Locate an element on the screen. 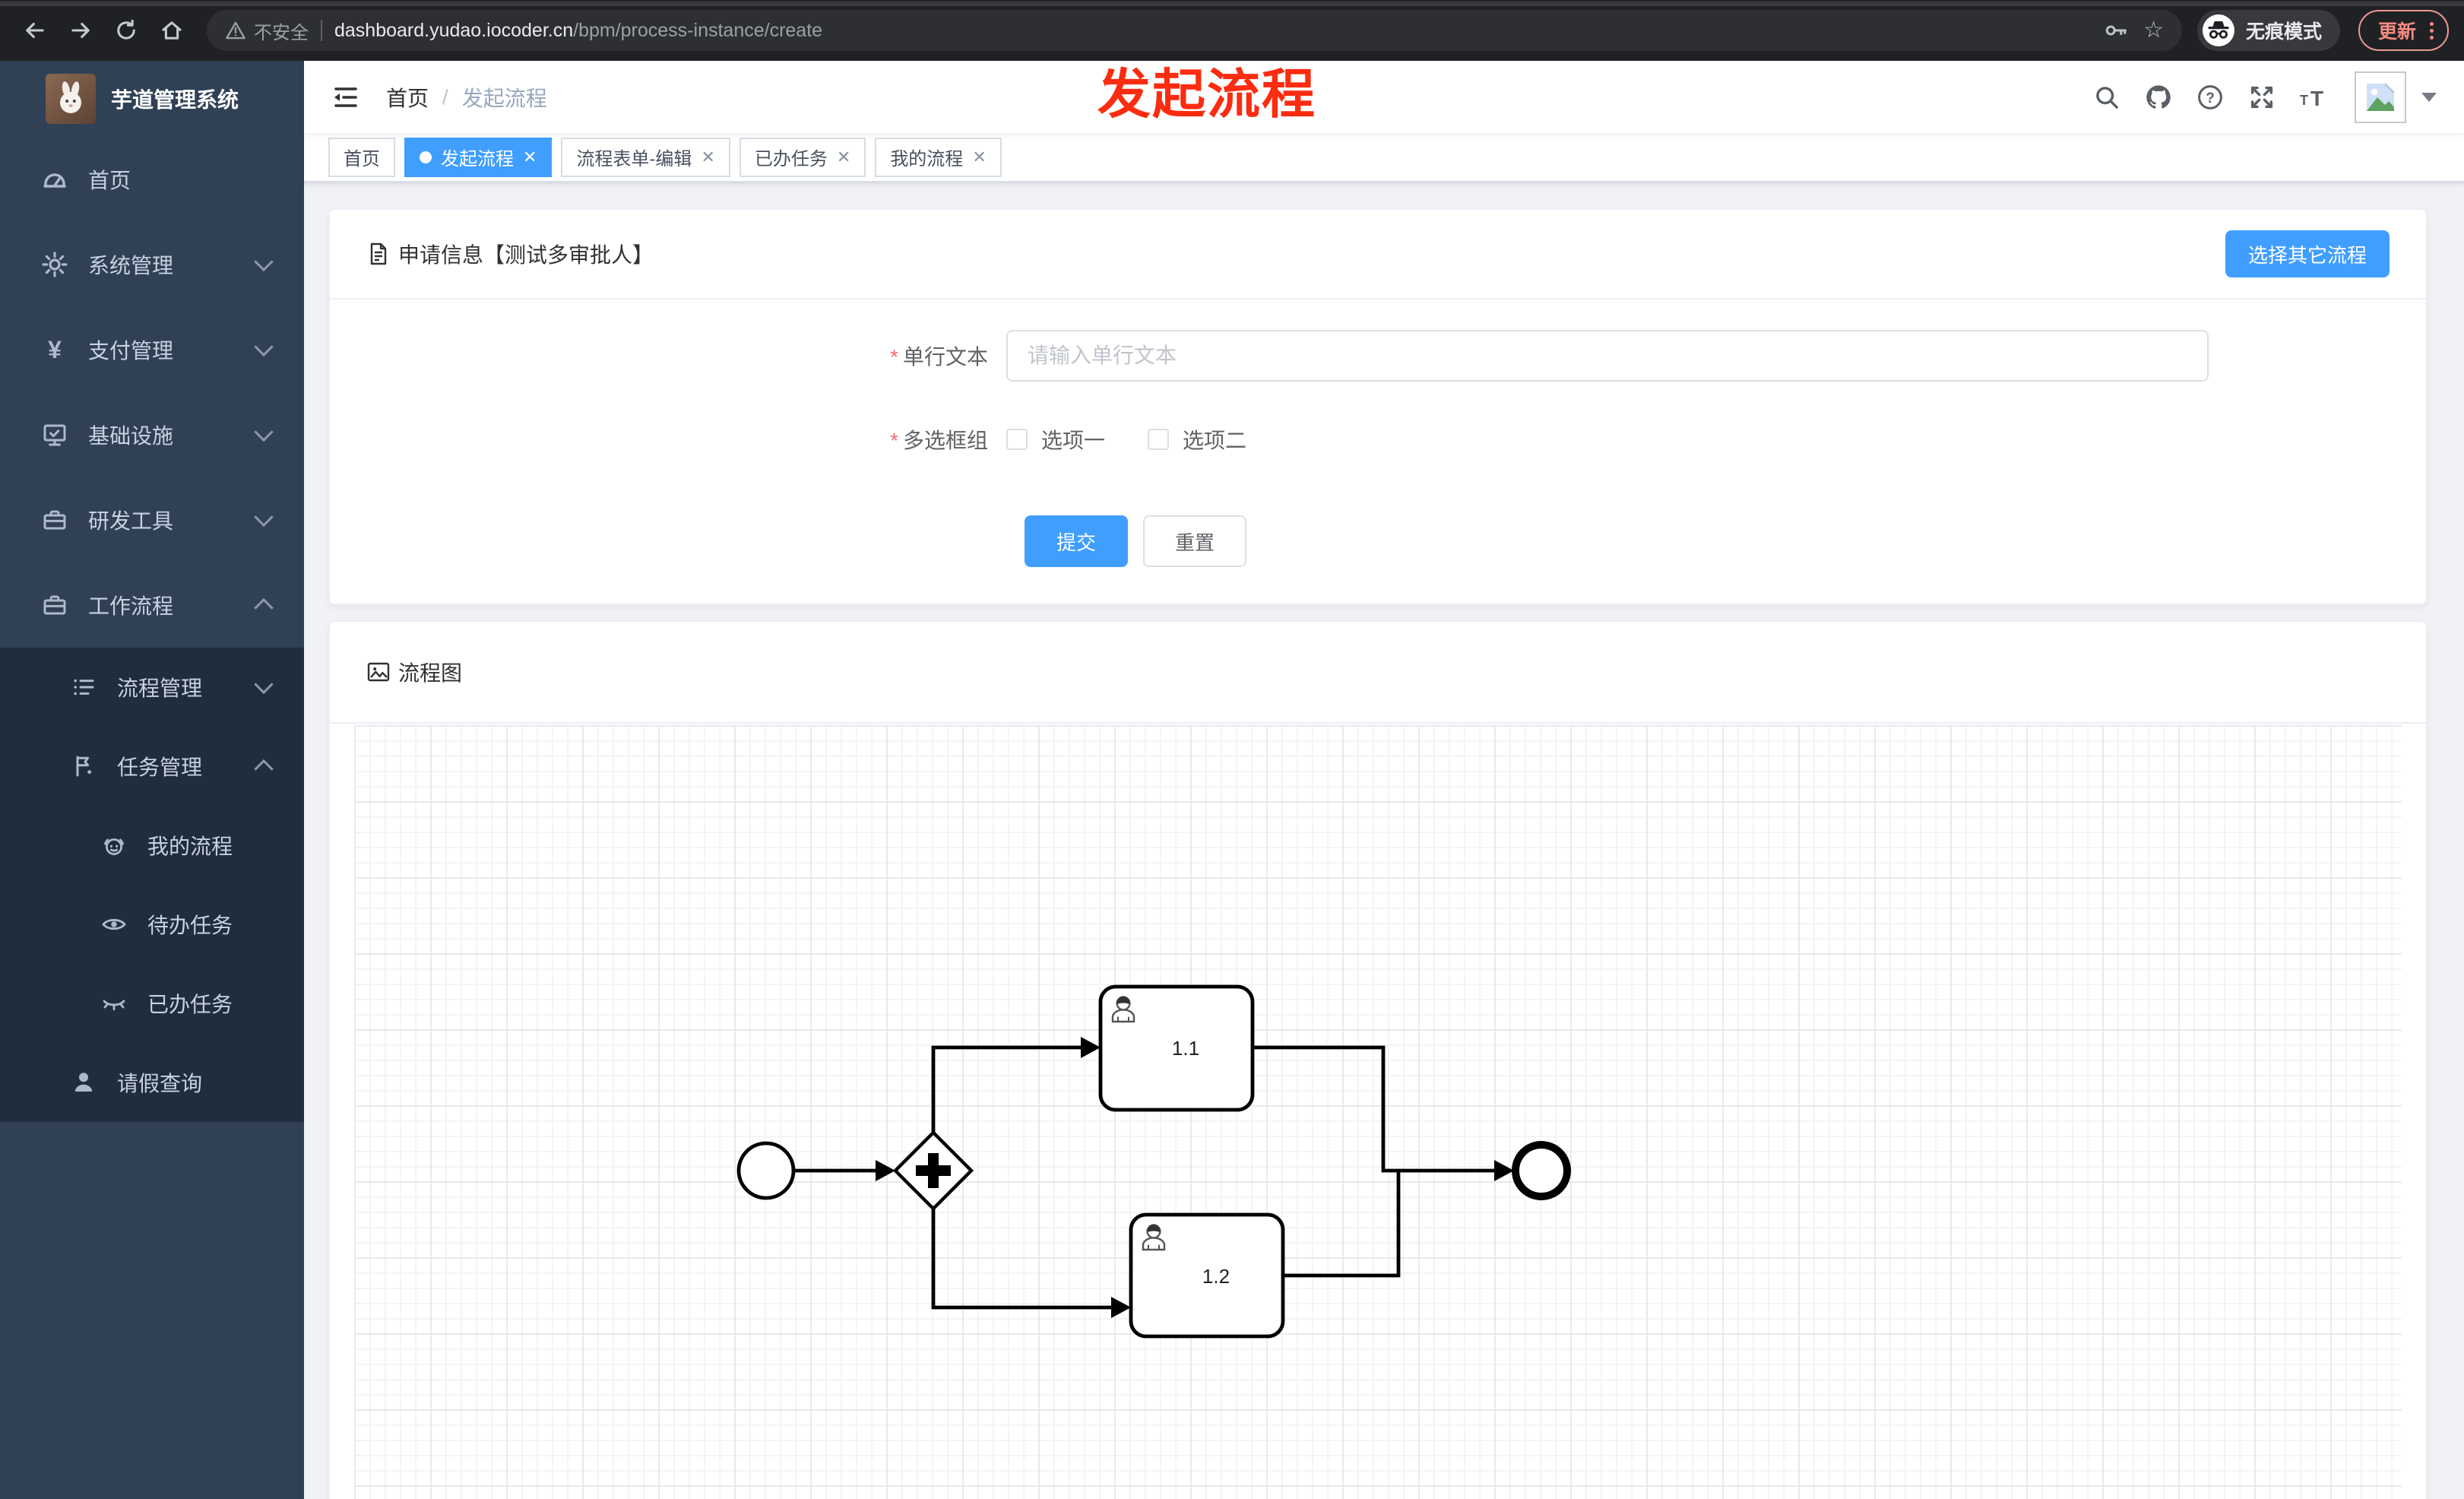 This screenshot has width=2464, height=1499. broken-image-icon is located at coordinates (2381, 96).